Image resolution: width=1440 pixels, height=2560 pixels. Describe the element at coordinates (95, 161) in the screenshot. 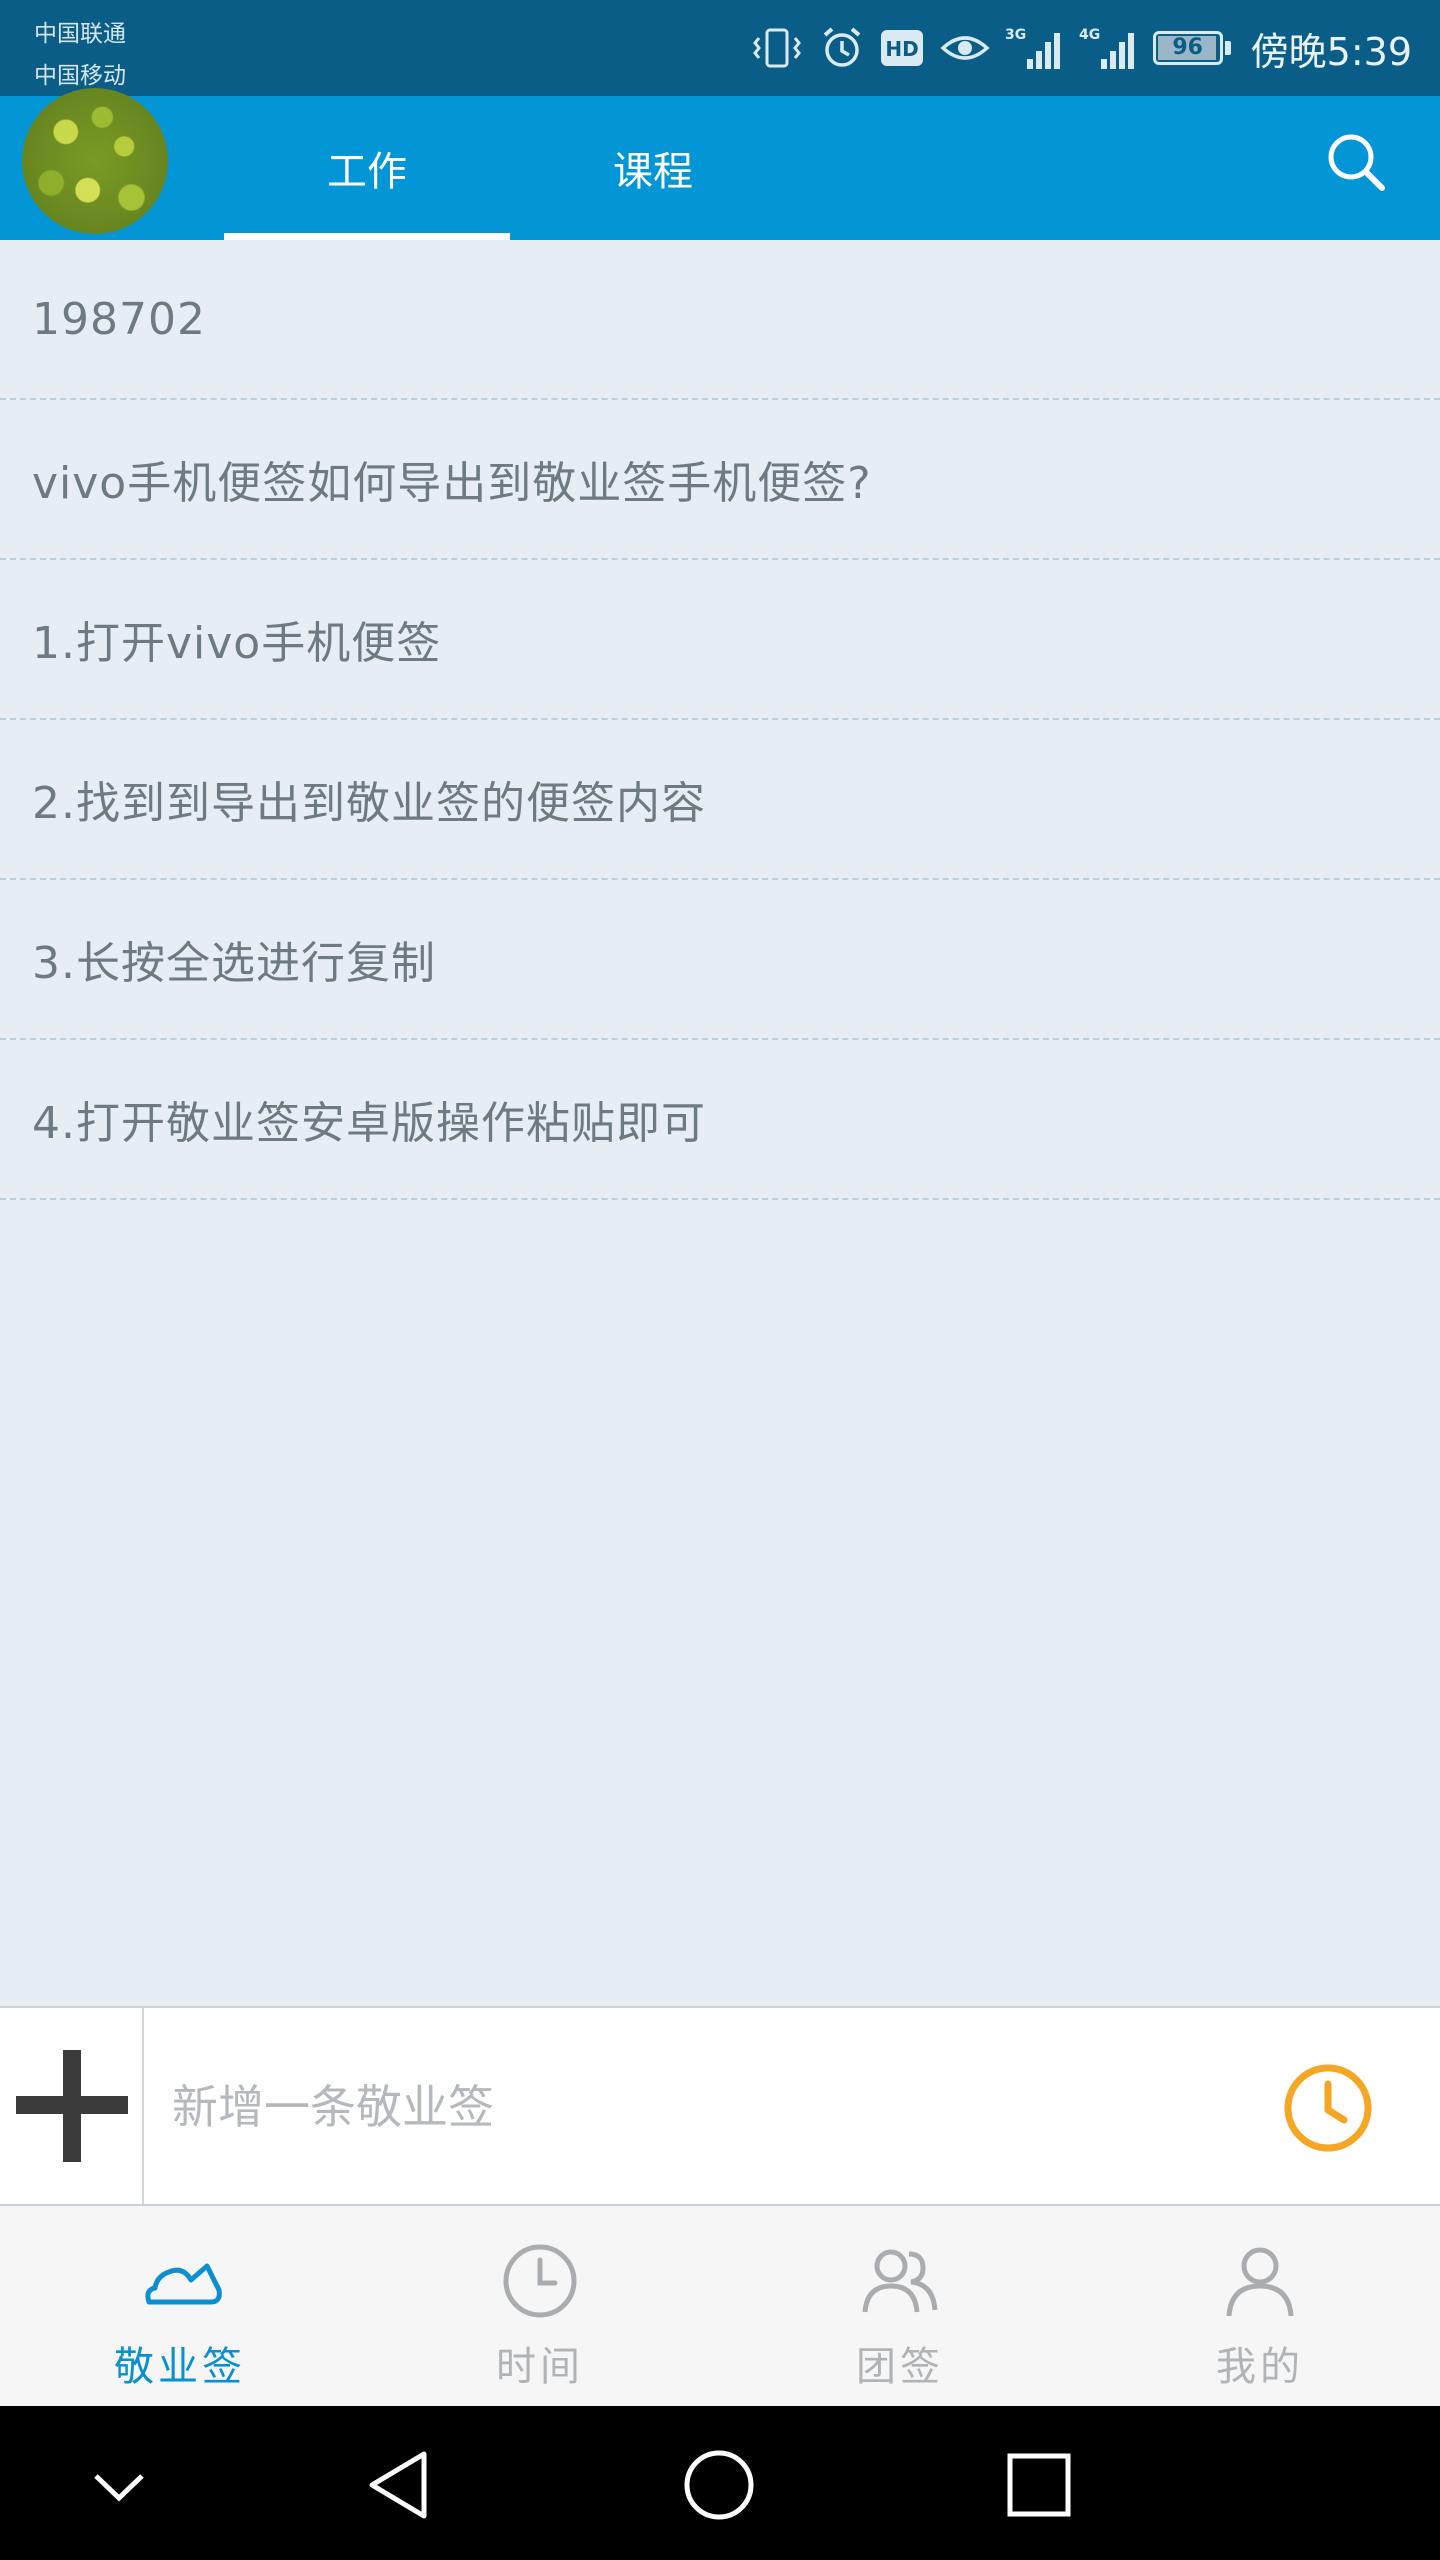

I see `avatar` at that location.